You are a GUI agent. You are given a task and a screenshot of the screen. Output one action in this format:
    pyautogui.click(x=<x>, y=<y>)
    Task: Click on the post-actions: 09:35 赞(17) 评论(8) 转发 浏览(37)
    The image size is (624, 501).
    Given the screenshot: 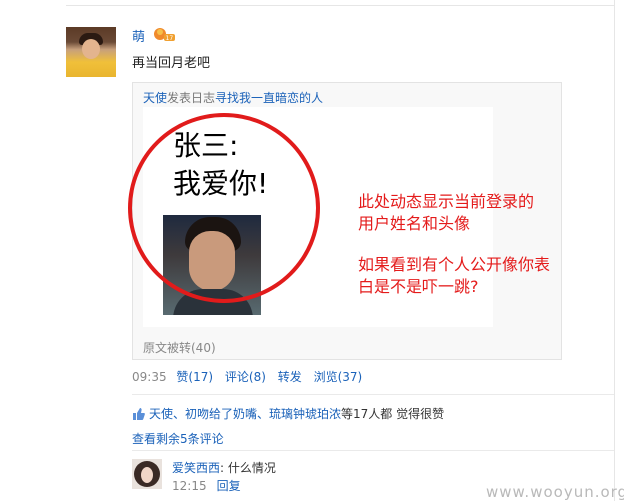 What is the action you would take?
    pyautogui.click(x=251, y=376)
    